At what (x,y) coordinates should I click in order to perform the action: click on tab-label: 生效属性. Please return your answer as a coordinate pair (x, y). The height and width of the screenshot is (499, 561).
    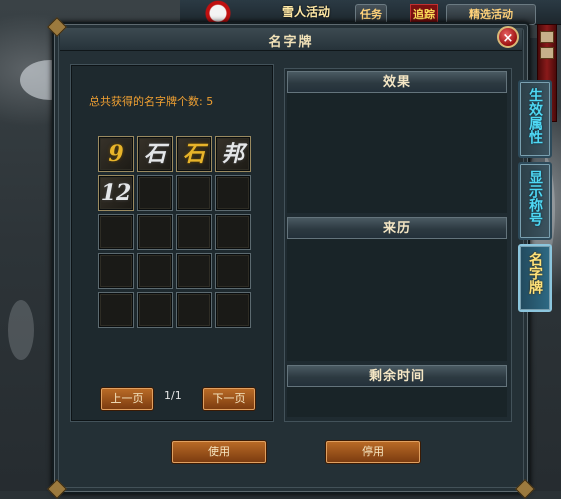
    Looking at the image, I should click on (535, 116).